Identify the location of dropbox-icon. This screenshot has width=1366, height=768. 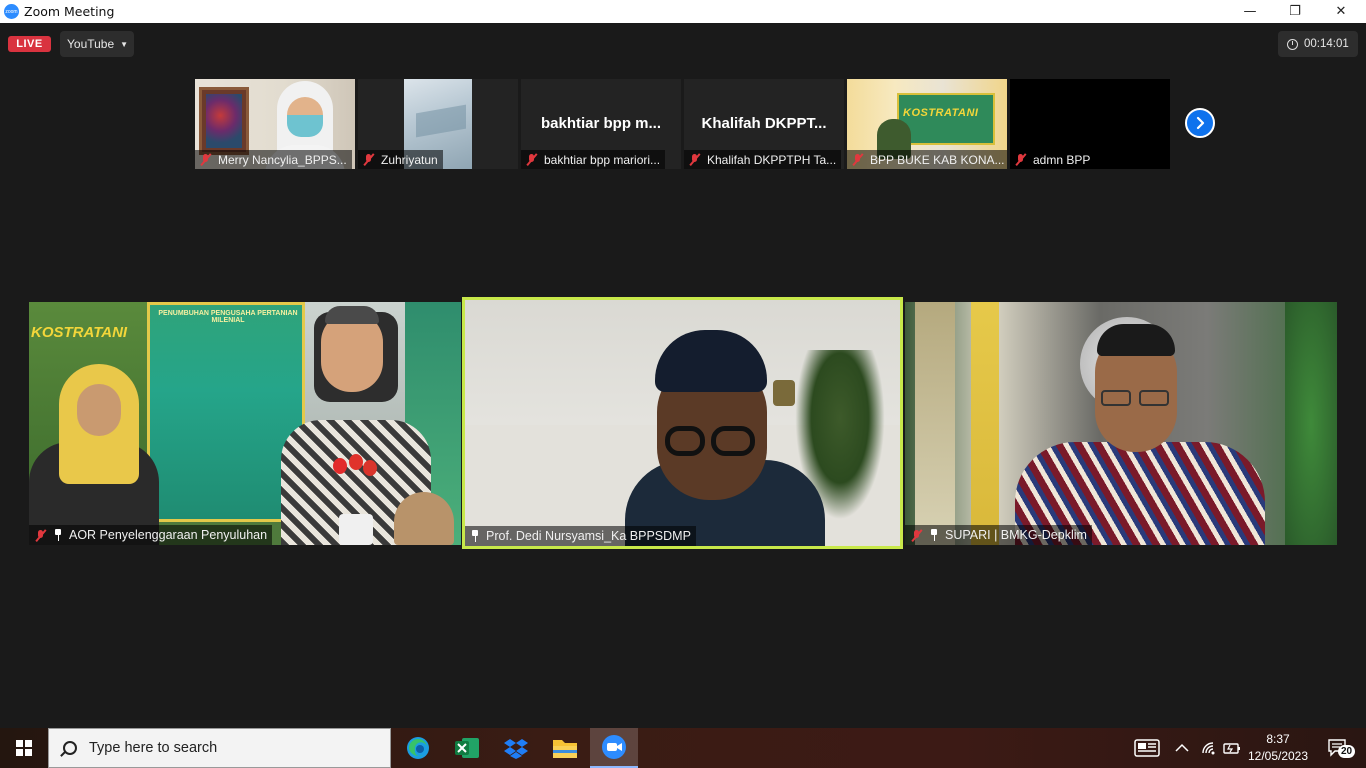
(516, 749).